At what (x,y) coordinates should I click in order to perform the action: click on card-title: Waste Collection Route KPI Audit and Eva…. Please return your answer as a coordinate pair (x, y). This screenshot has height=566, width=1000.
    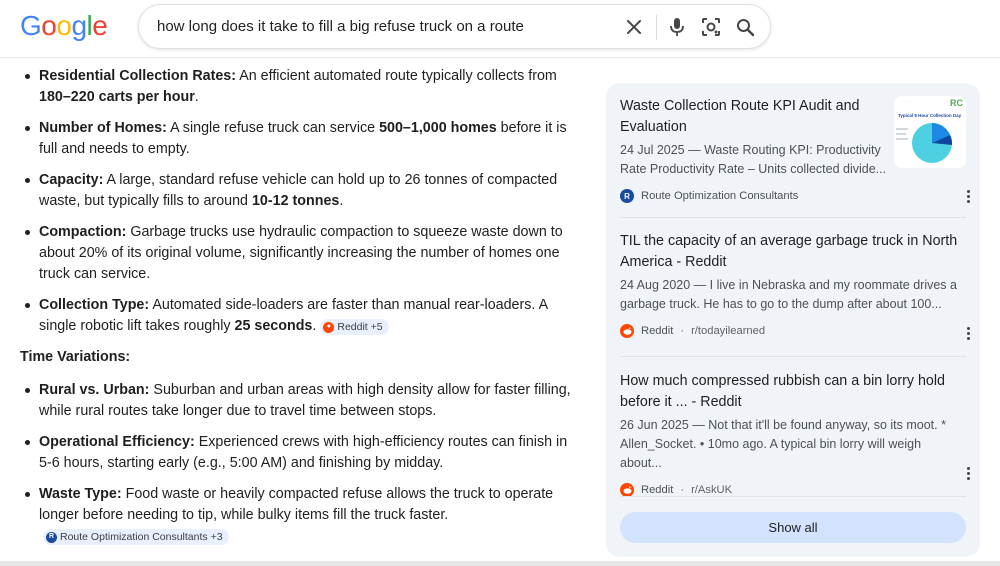
    Looking at the image, I should click on (744, 117).